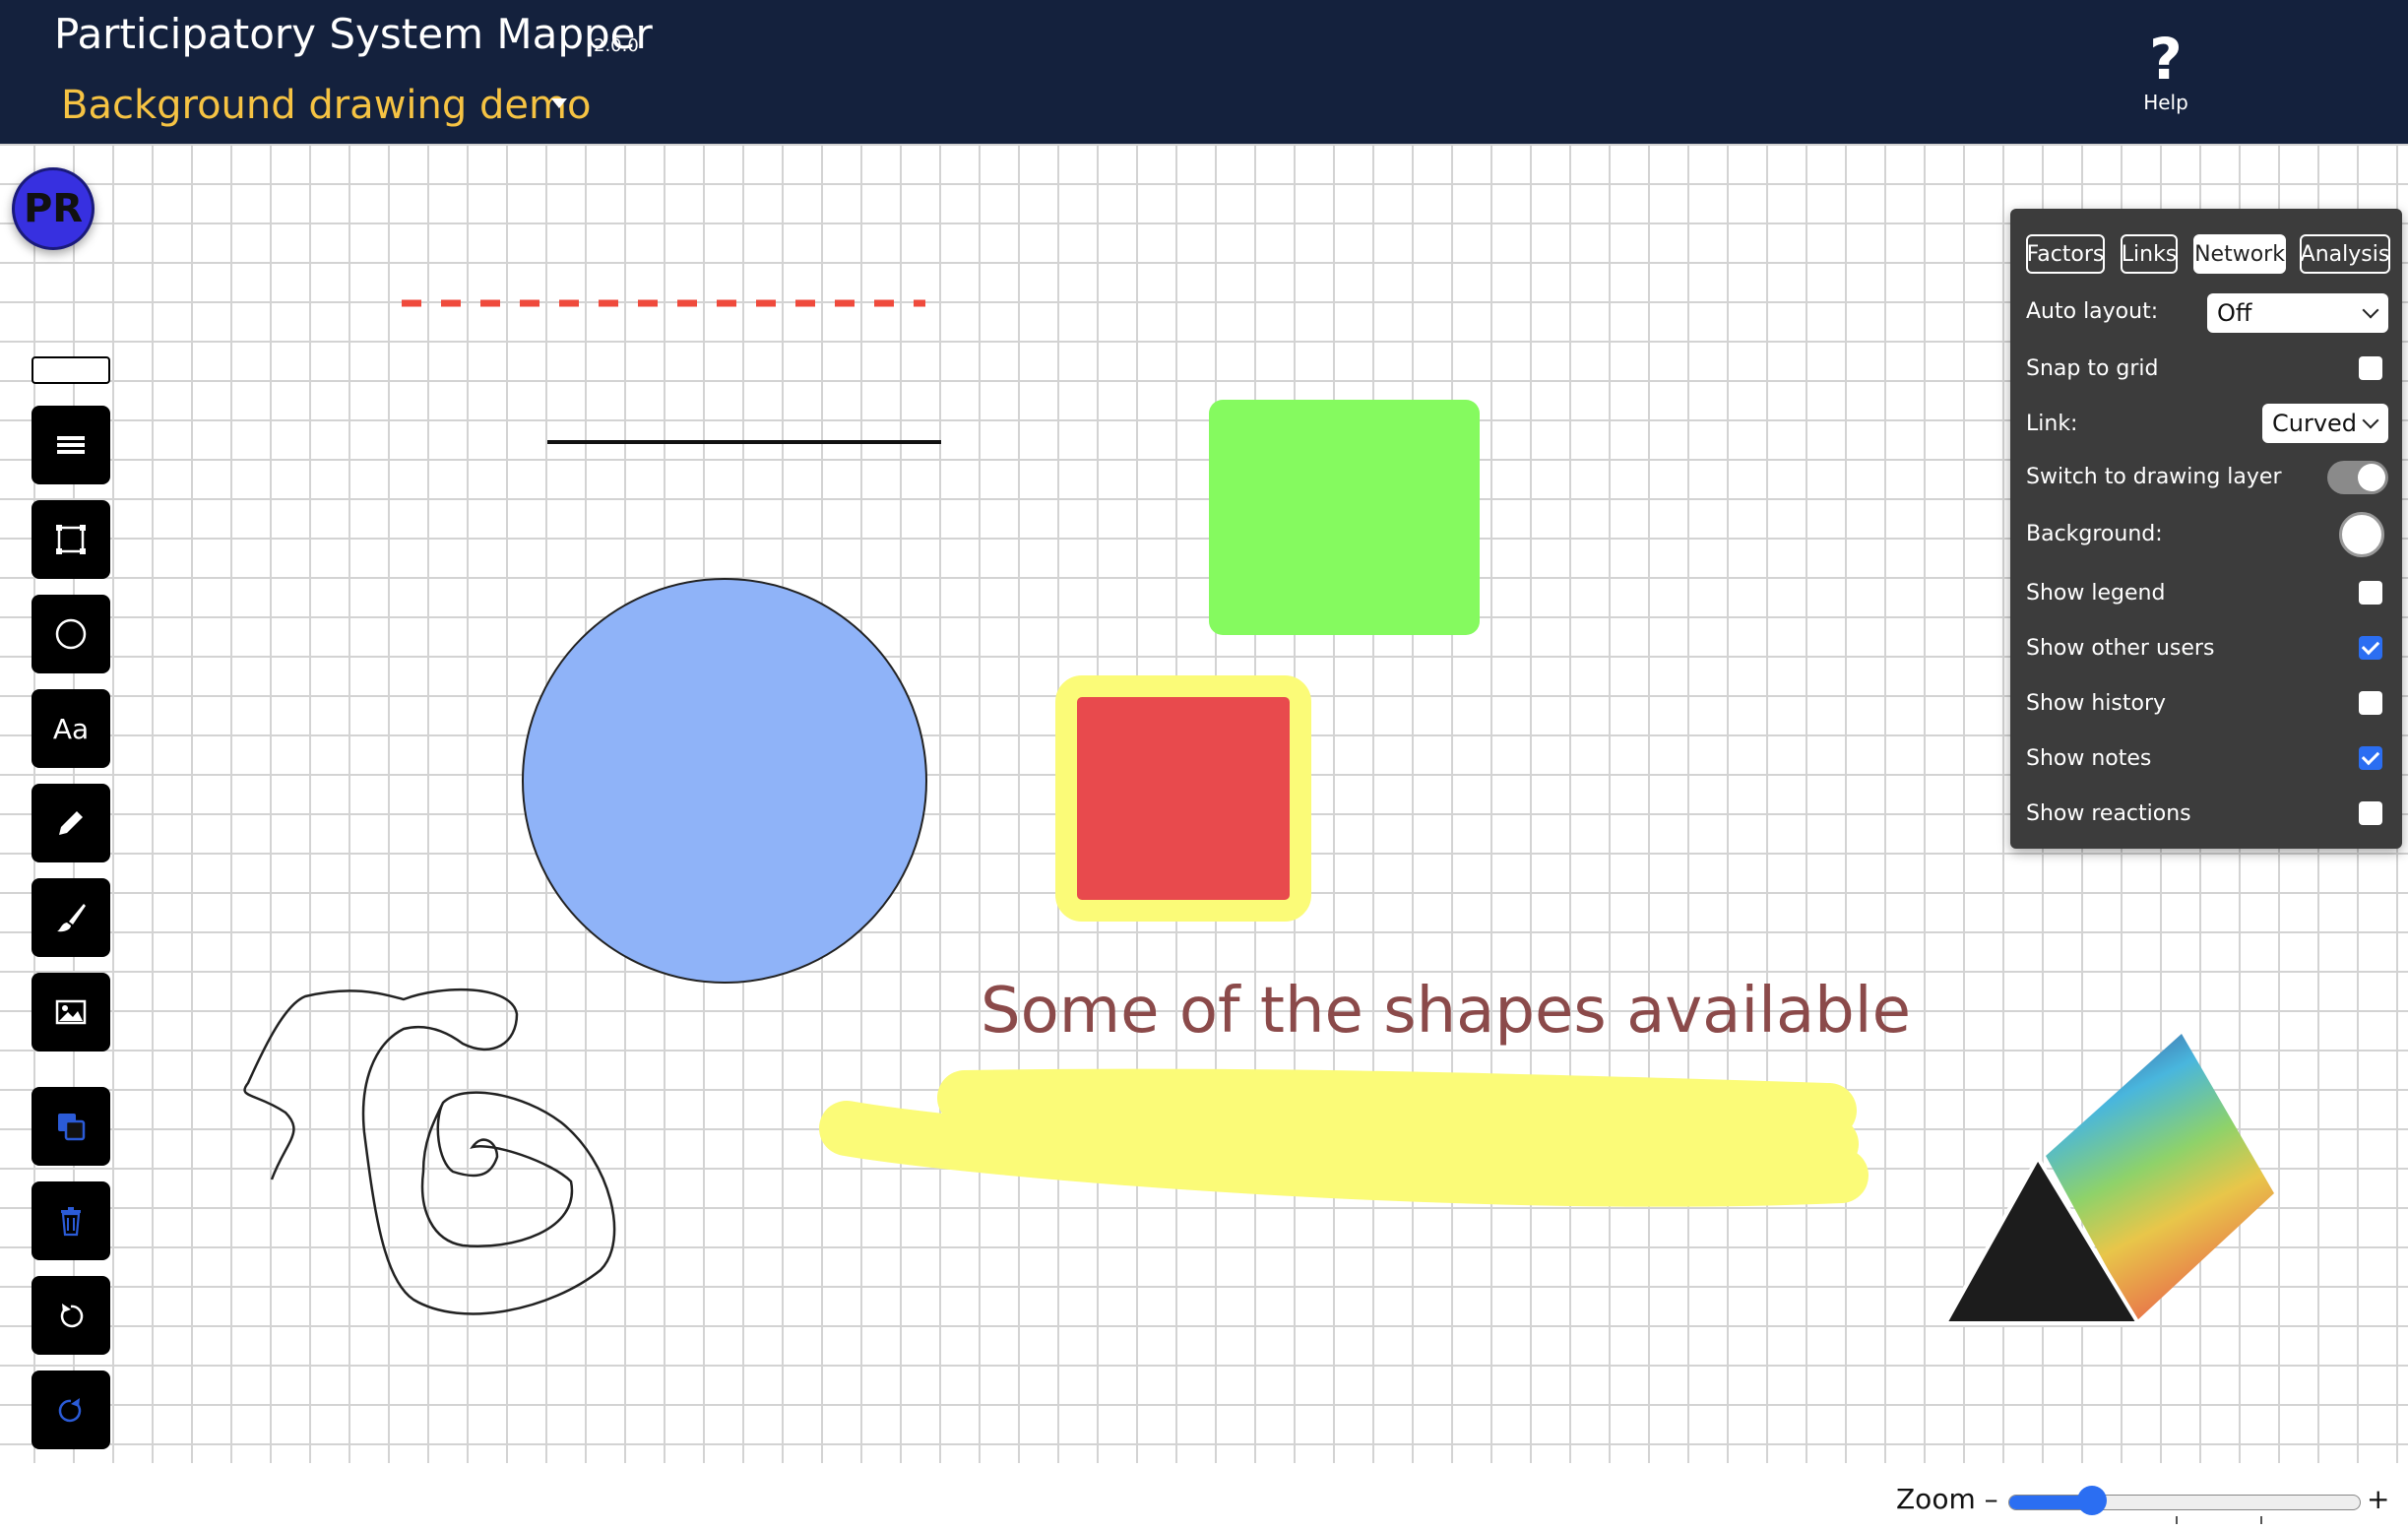 This screenshot has height=1530, width=2408. Describe the element at coordinates (2092, 311) in the screenshot. I see `auto-layout-label: Auto layout:` at that location.